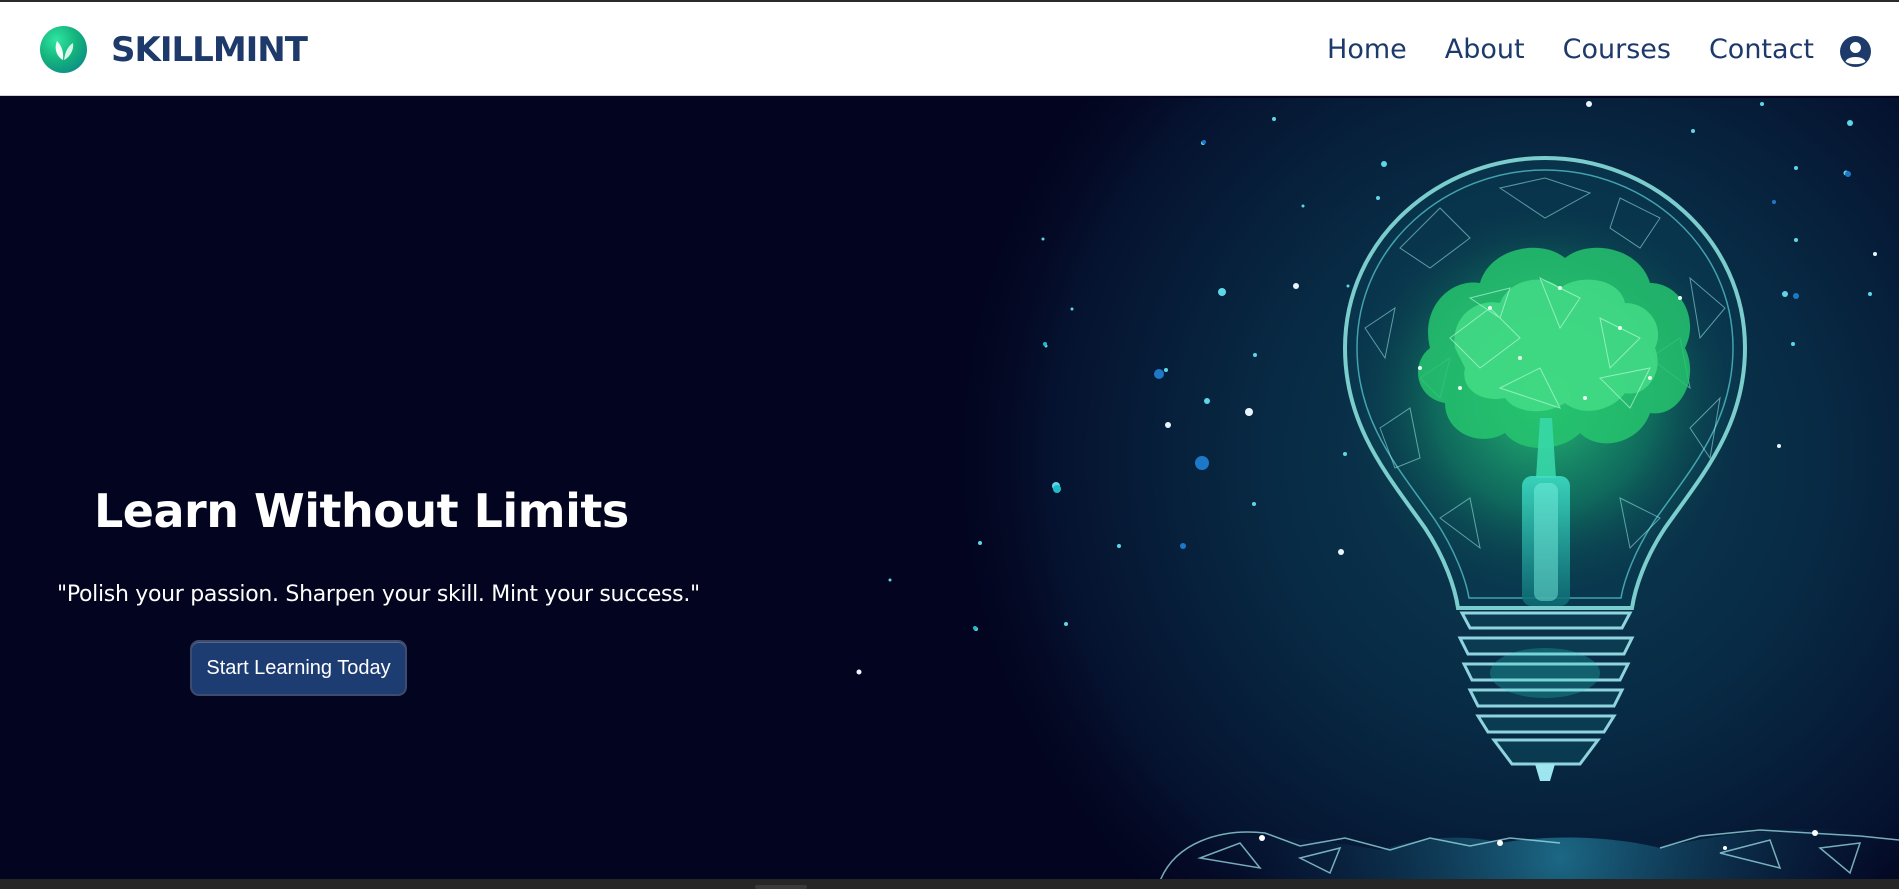 The image size is (1899, 889). I want to click on nav-courses-link: Courses, so click(1617, 50).